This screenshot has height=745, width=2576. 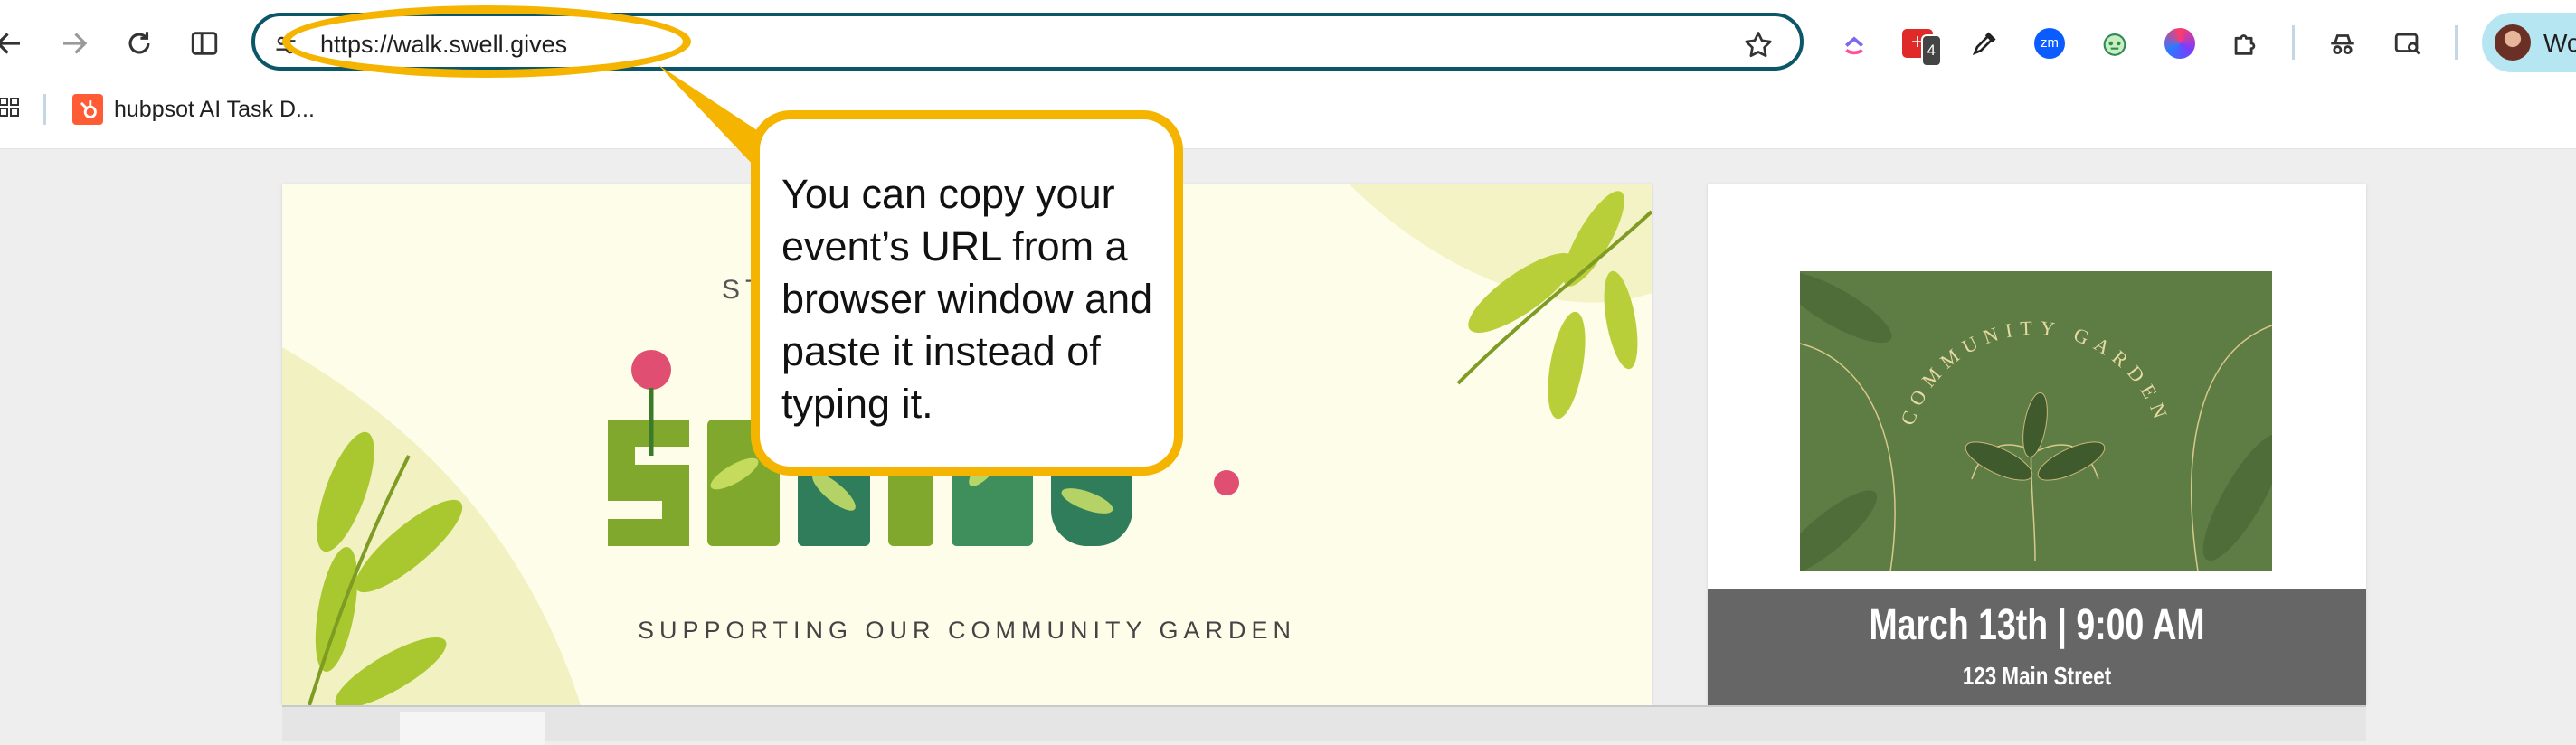 What do you see at coordinates (472, 728) in the screenshot?
I see `lower-tab` at bounding box center [472, 728].